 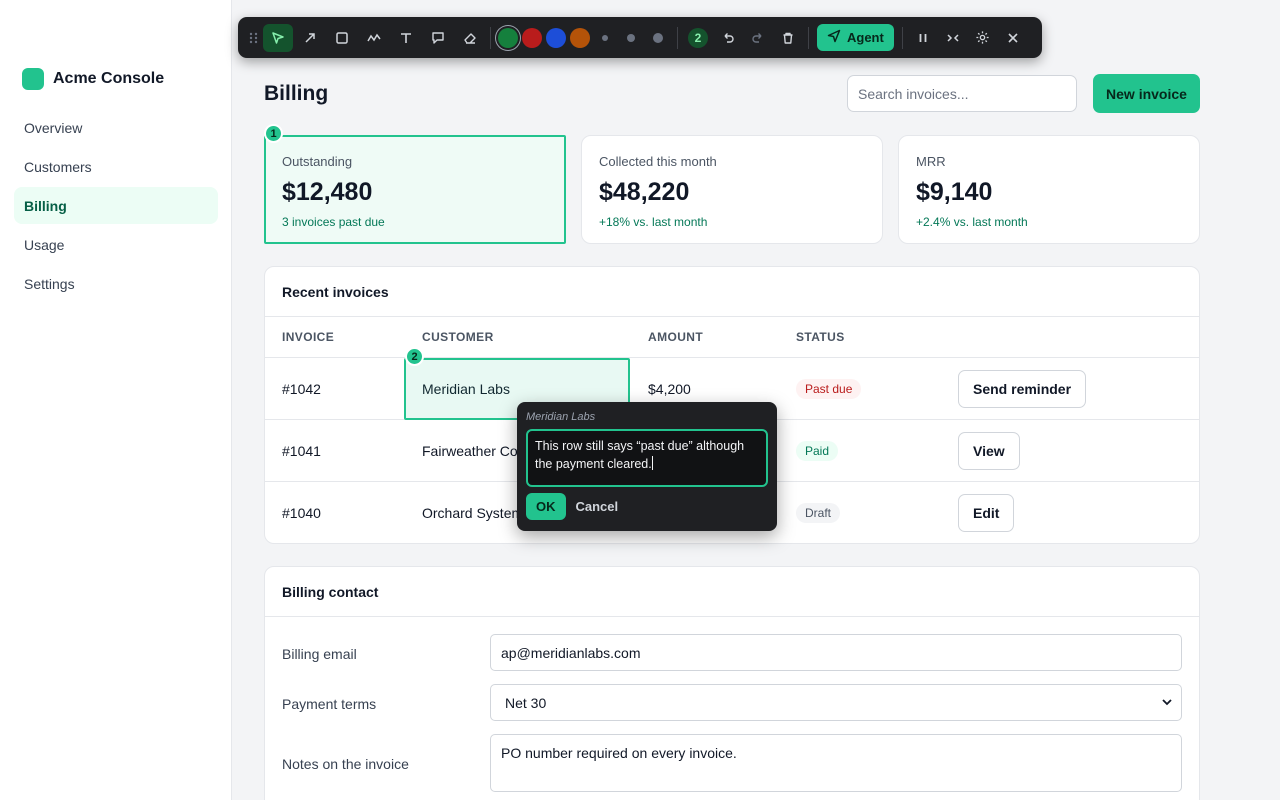 What do you see at coordinates (319, 654) in the screenshot?
I see `billing-email-label: Billing email` at bounding box center [319, 654].